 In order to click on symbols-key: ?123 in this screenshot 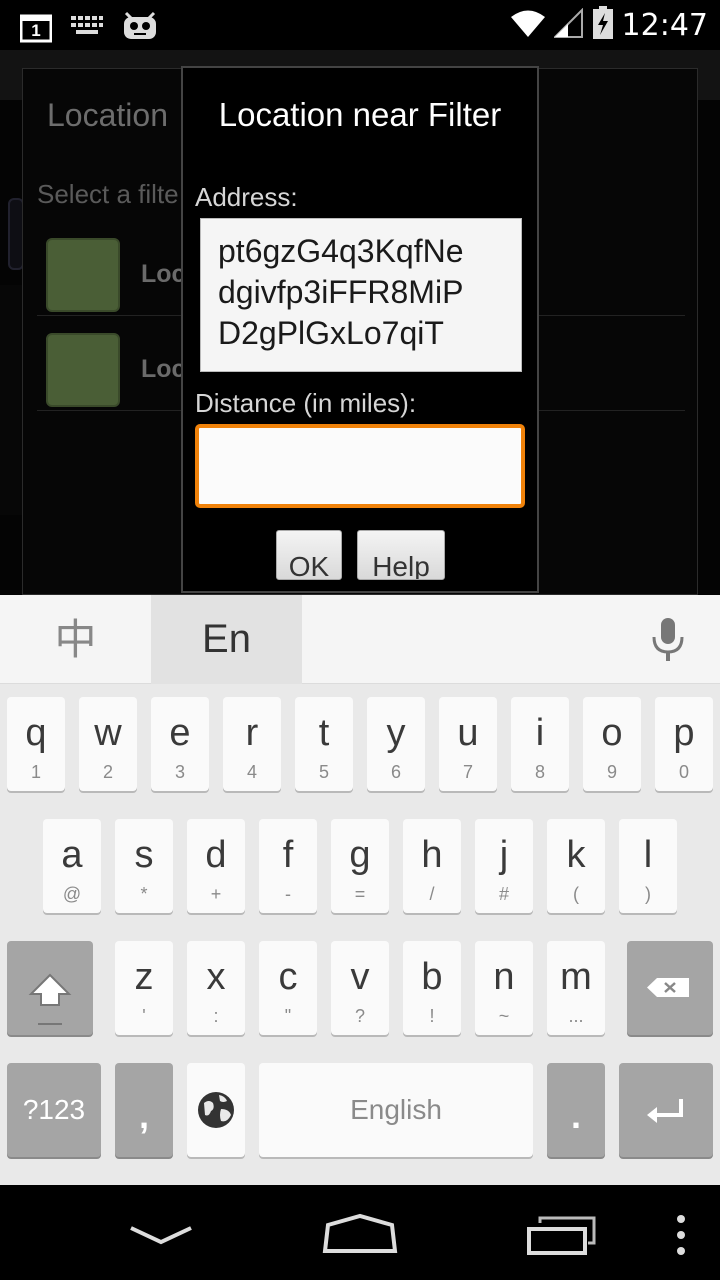, I will do `click(54, 1110)`.